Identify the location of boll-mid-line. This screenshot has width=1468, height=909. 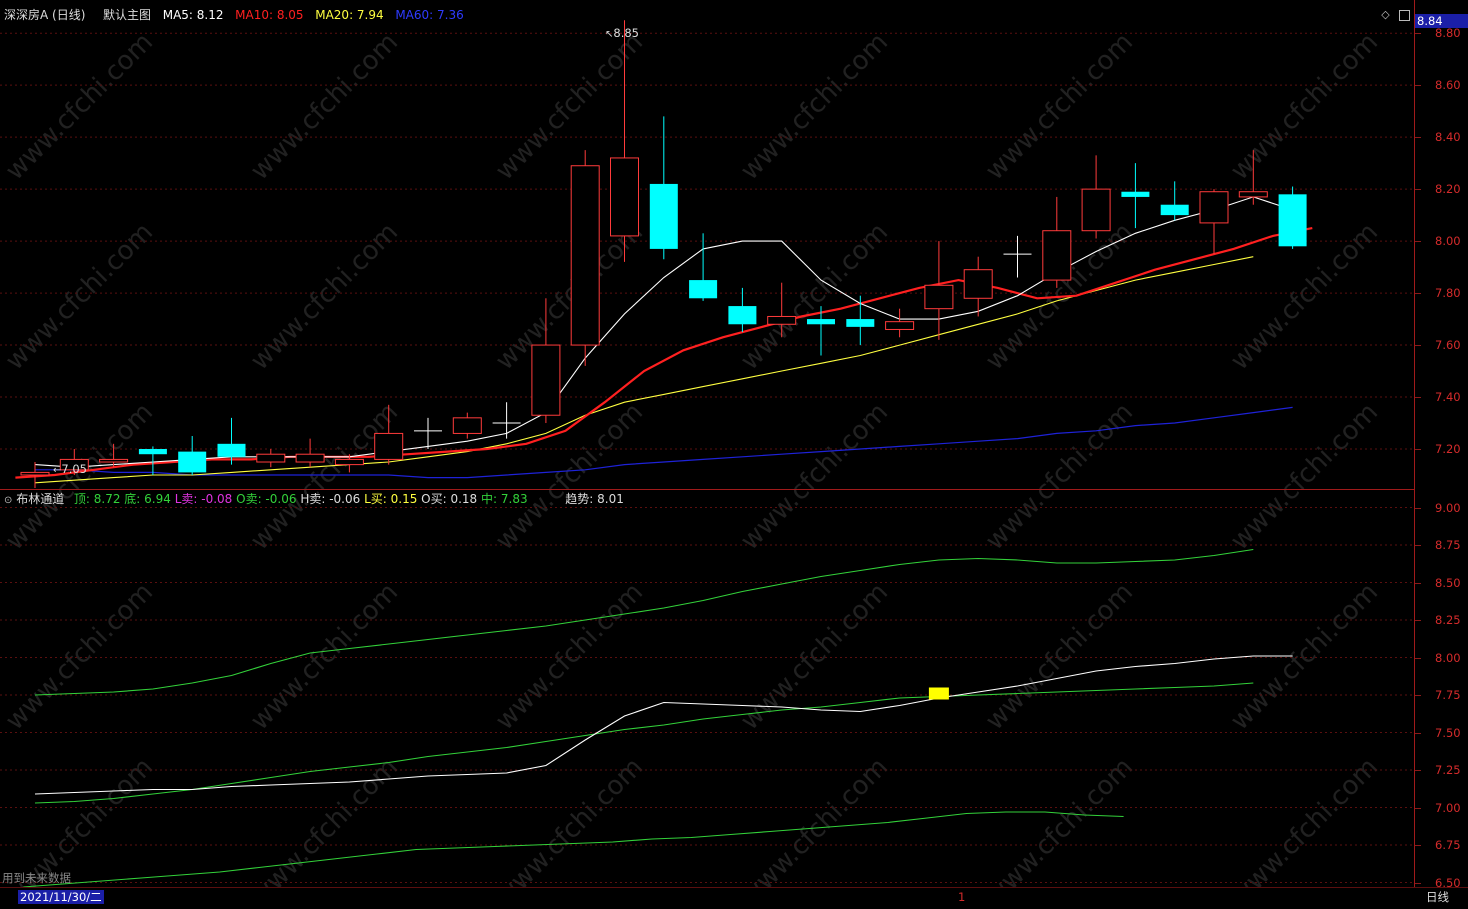
(644, 743).